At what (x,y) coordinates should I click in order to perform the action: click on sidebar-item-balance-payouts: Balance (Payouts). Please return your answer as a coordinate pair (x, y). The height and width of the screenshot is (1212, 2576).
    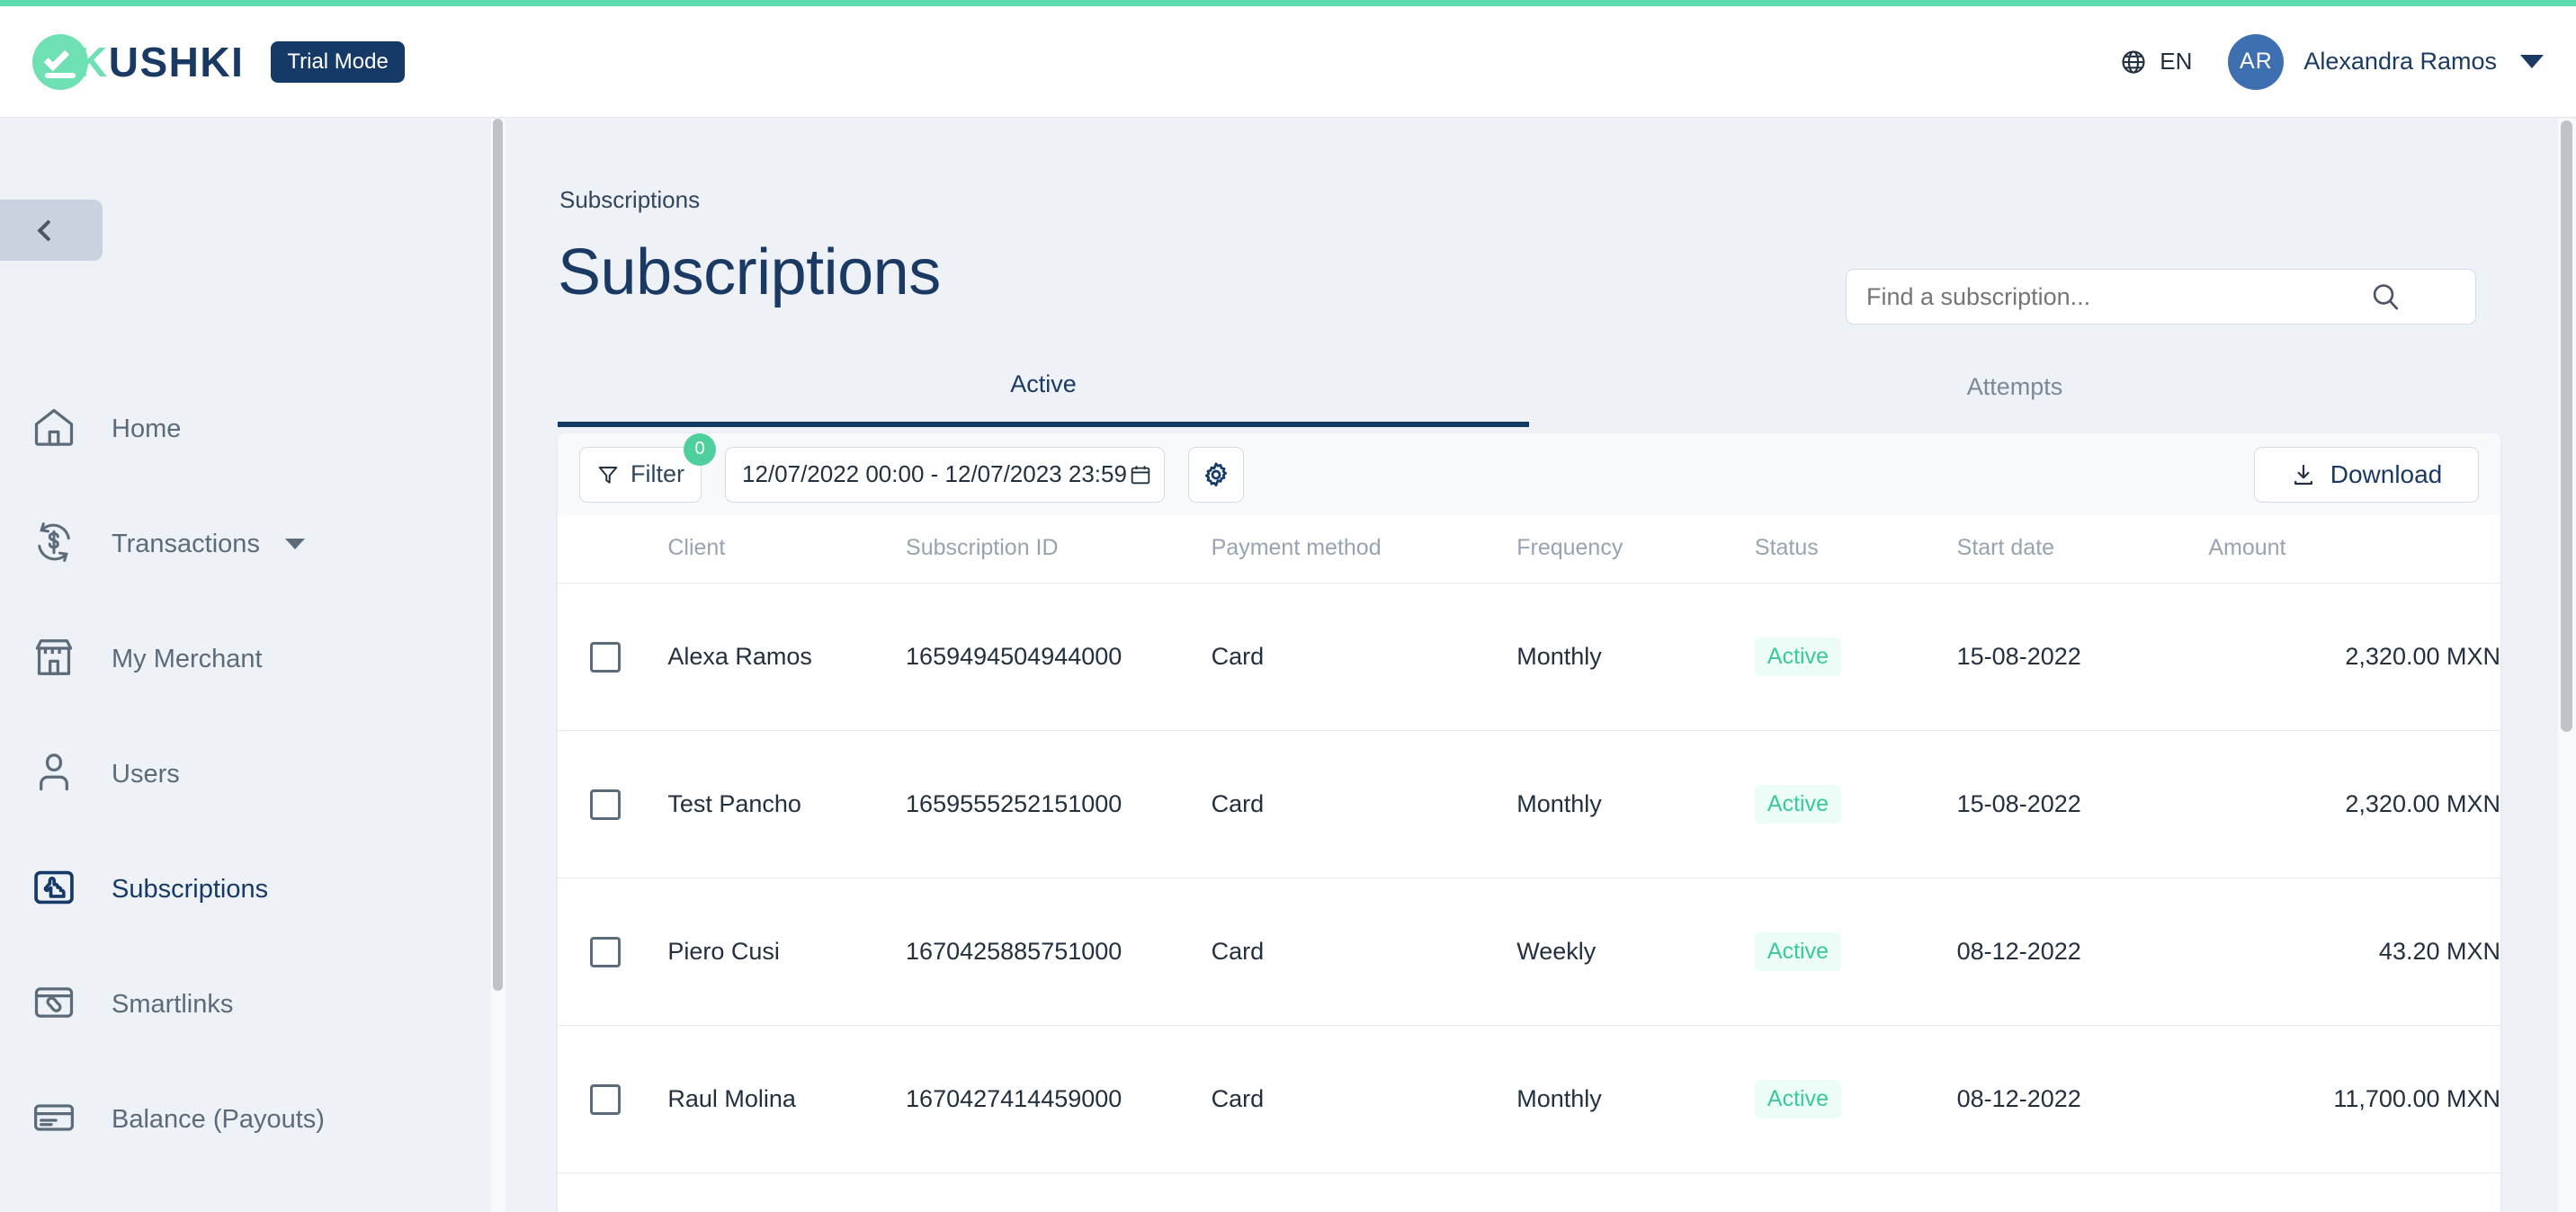
    Looking at the image, I should click on (245, 1119).